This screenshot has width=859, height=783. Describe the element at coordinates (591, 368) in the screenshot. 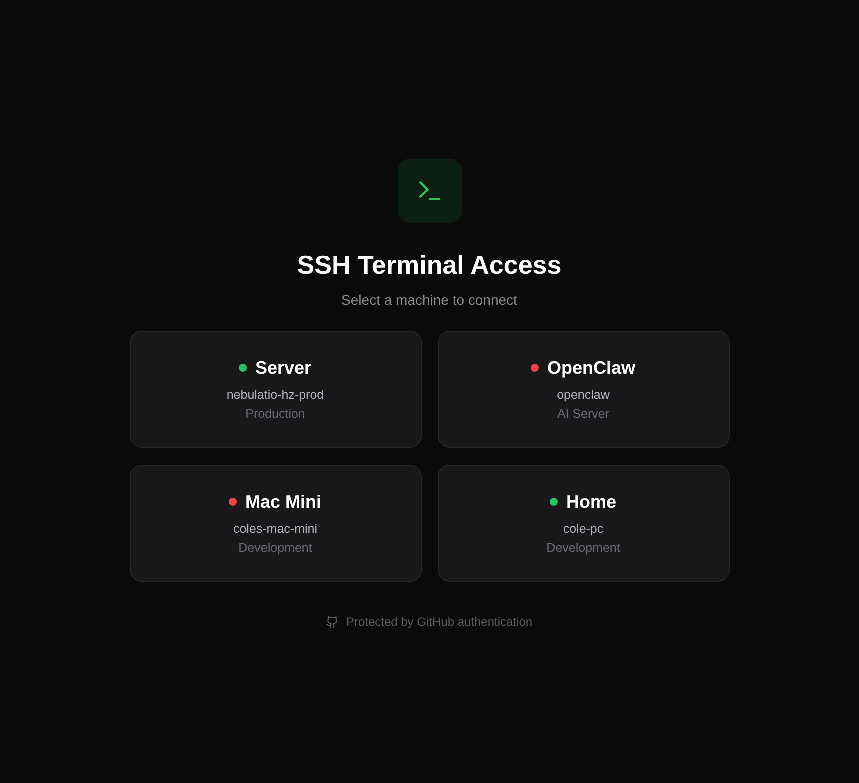

I see `machine-name: OpenClaw` at that location.